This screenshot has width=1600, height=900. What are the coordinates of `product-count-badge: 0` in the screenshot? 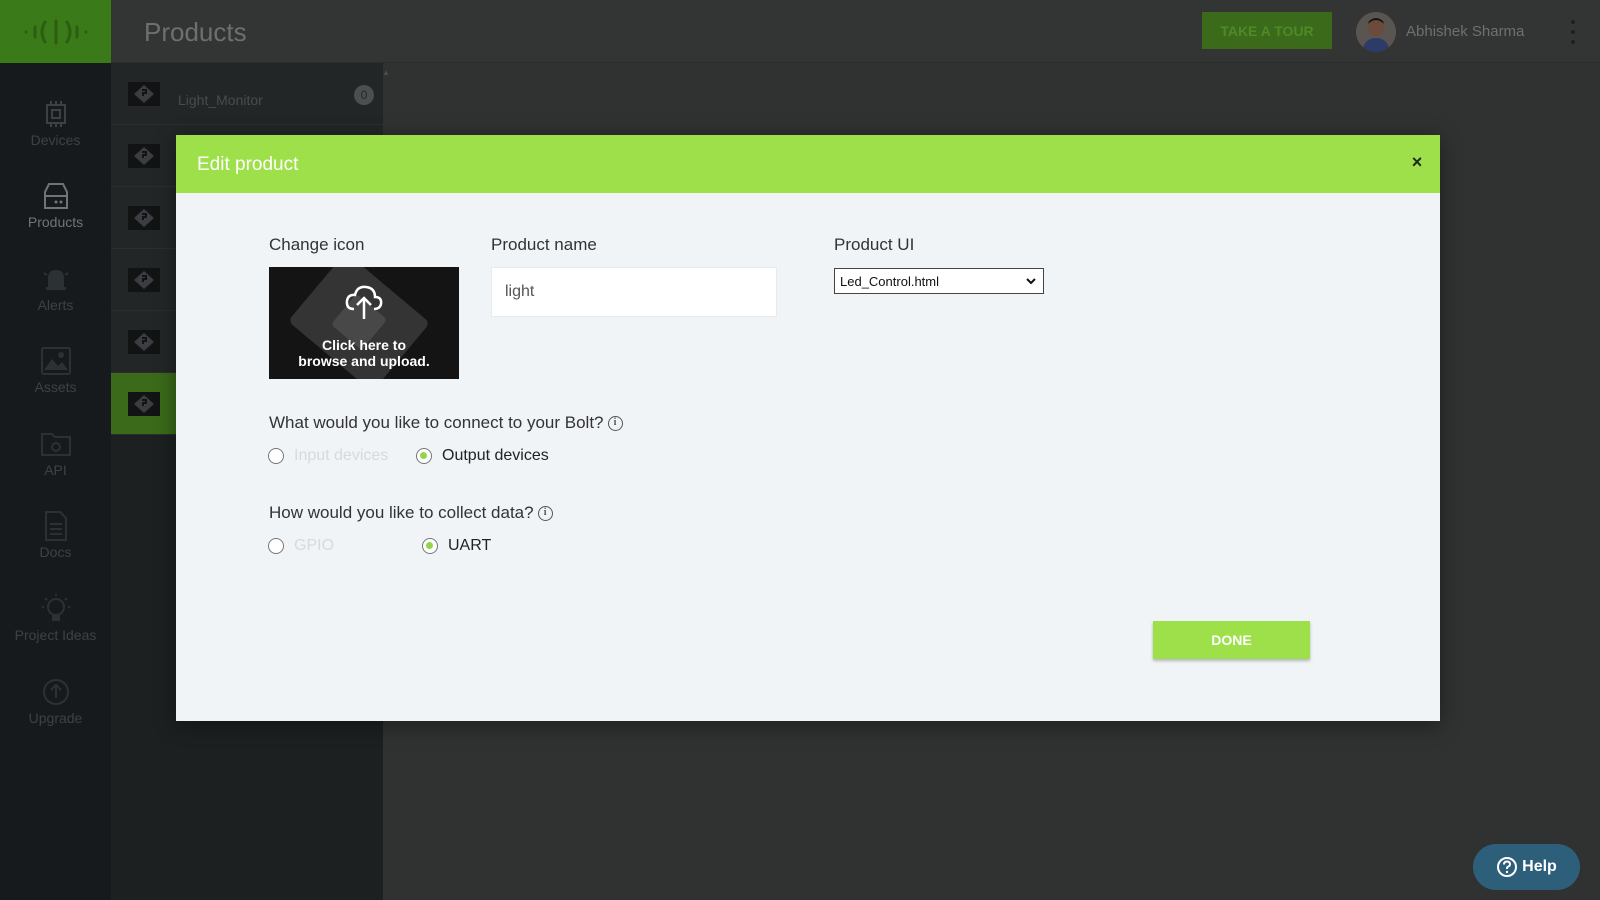 It's located at (364, 95).